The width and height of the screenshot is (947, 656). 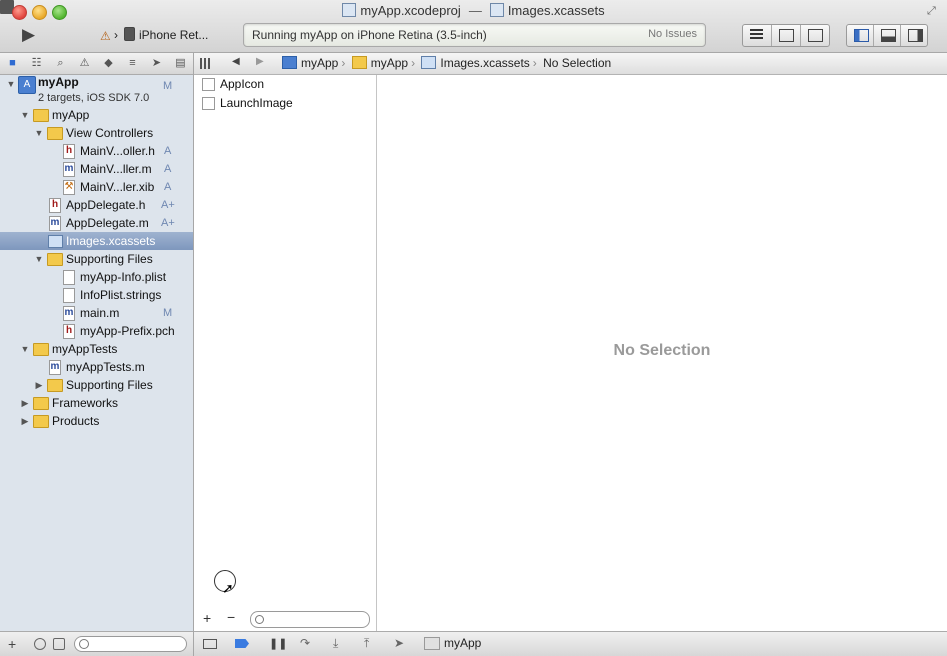 What do you see at coordinates (59, 644) in the screenshot?
I see `scm-filter-icon` at bounding box center [59, 644].